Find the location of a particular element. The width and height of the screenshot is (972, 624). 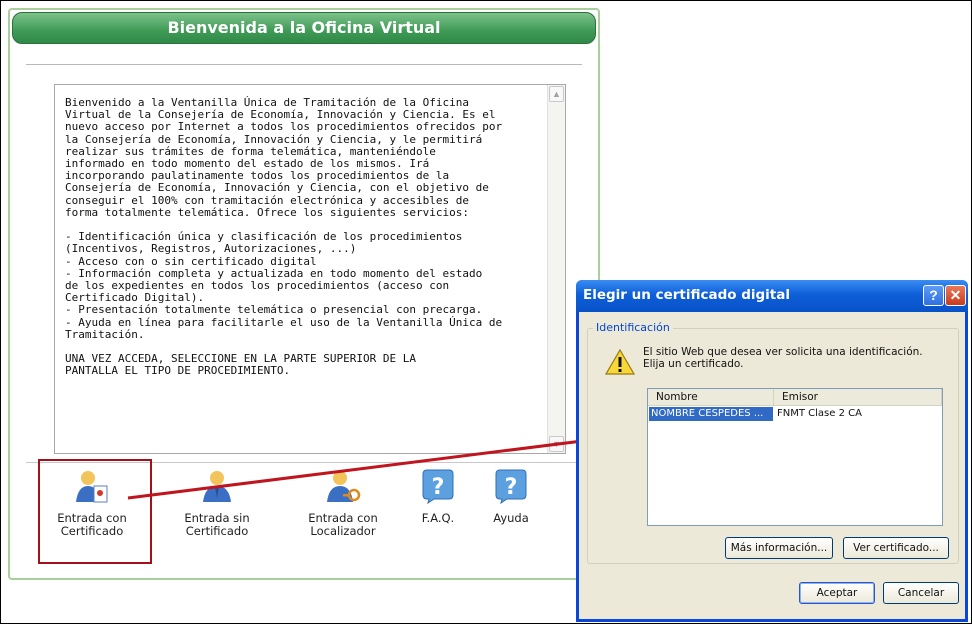

tool-label: F.A.Q. is located at coordinates (438, 518).